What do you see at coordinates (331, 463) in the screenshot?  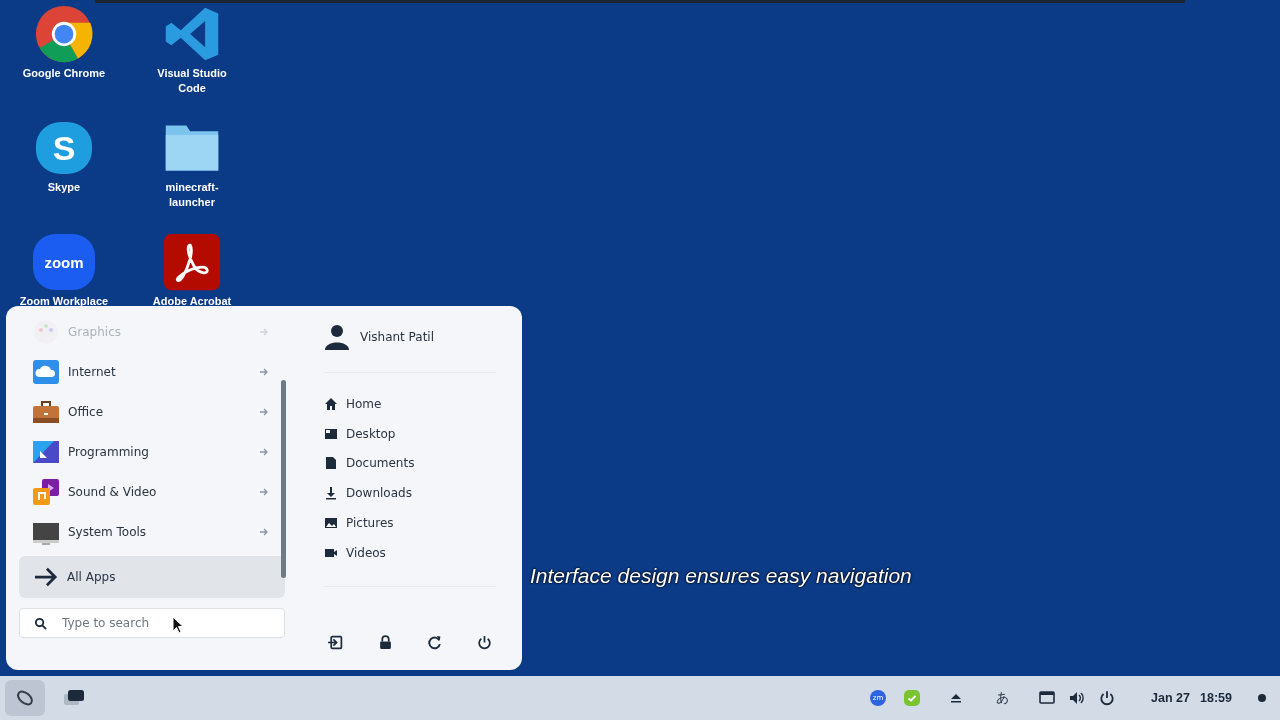 I see `document-icon` at bounding box center [331, 463].